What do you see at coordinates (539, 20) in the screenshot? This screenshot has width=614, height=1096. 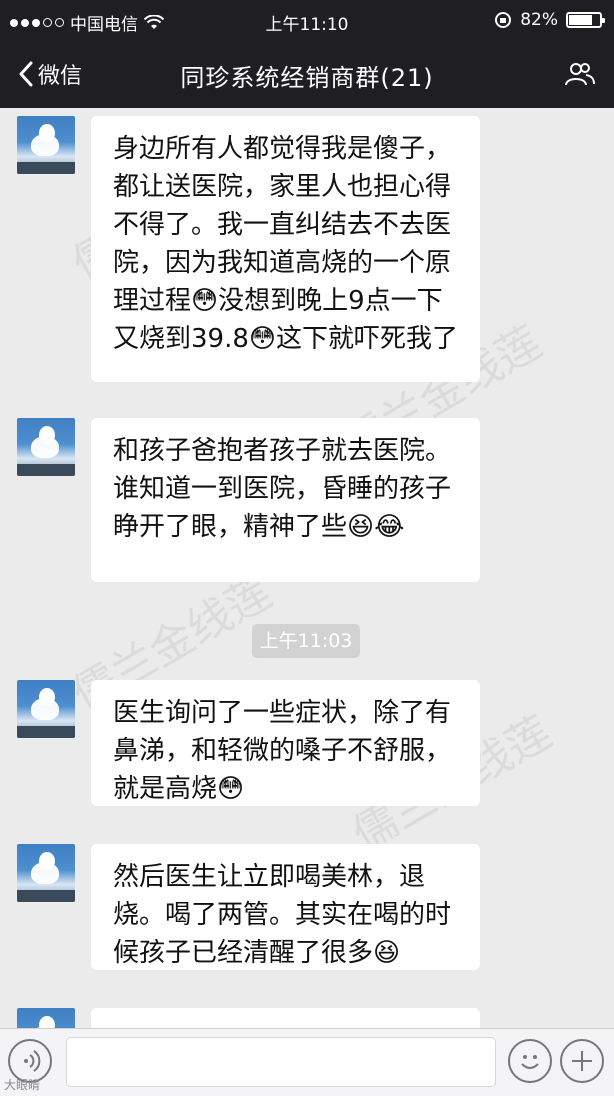 I see `battery-percent: 82%` at bounding box center [539, 20].